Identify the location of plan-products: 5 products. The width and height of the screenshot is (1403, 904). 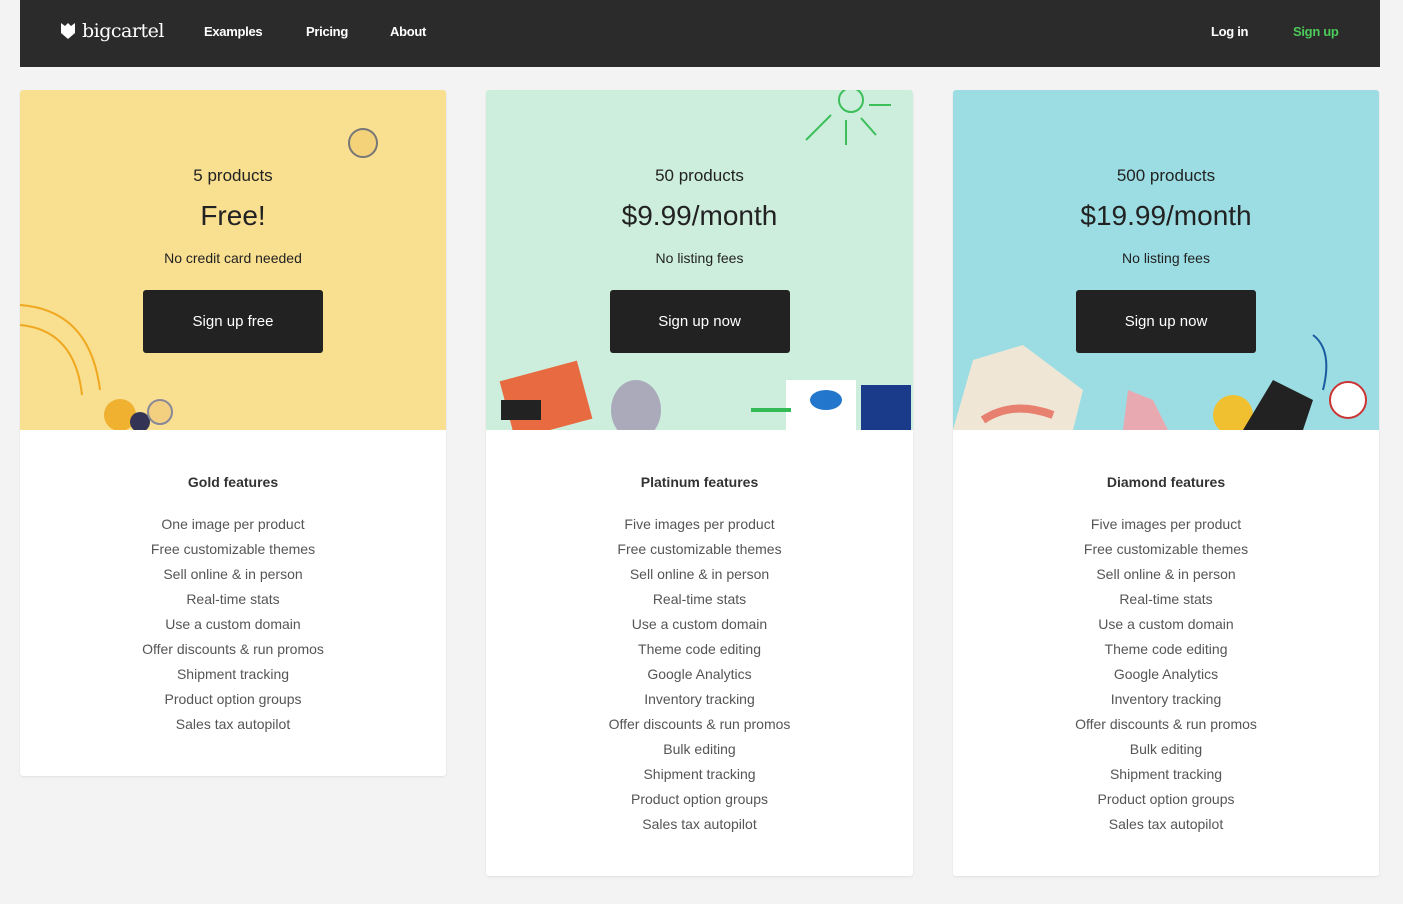
(233, 175).